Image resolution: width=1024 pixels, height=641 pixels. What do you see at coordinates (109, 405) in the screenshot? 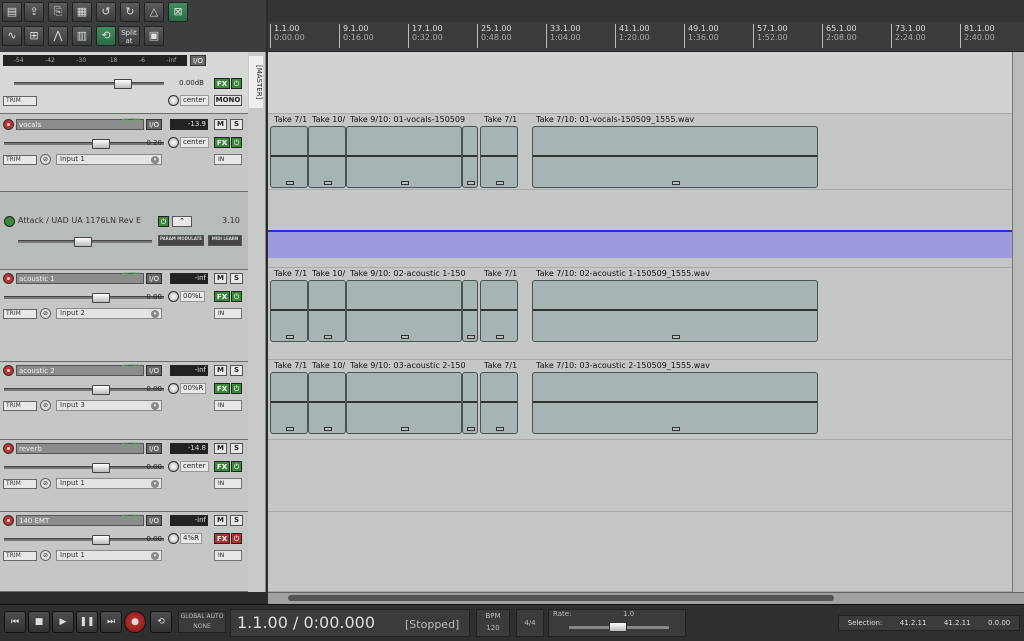
I see `input-select: Input 3 ▾` at bounding box center [109, 405].